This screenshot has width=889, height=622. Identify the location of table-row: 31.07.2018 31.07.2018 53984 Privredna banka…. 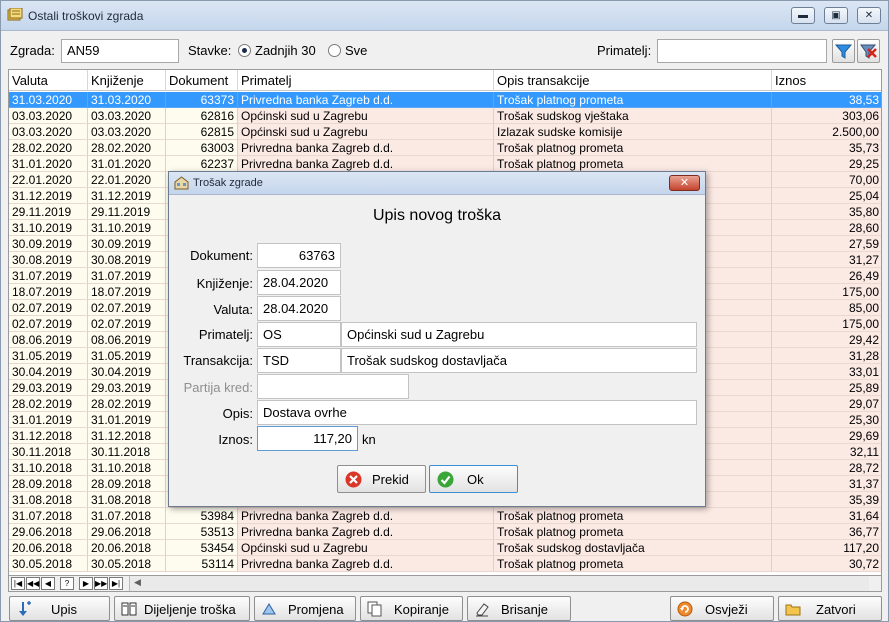
(445, 516).